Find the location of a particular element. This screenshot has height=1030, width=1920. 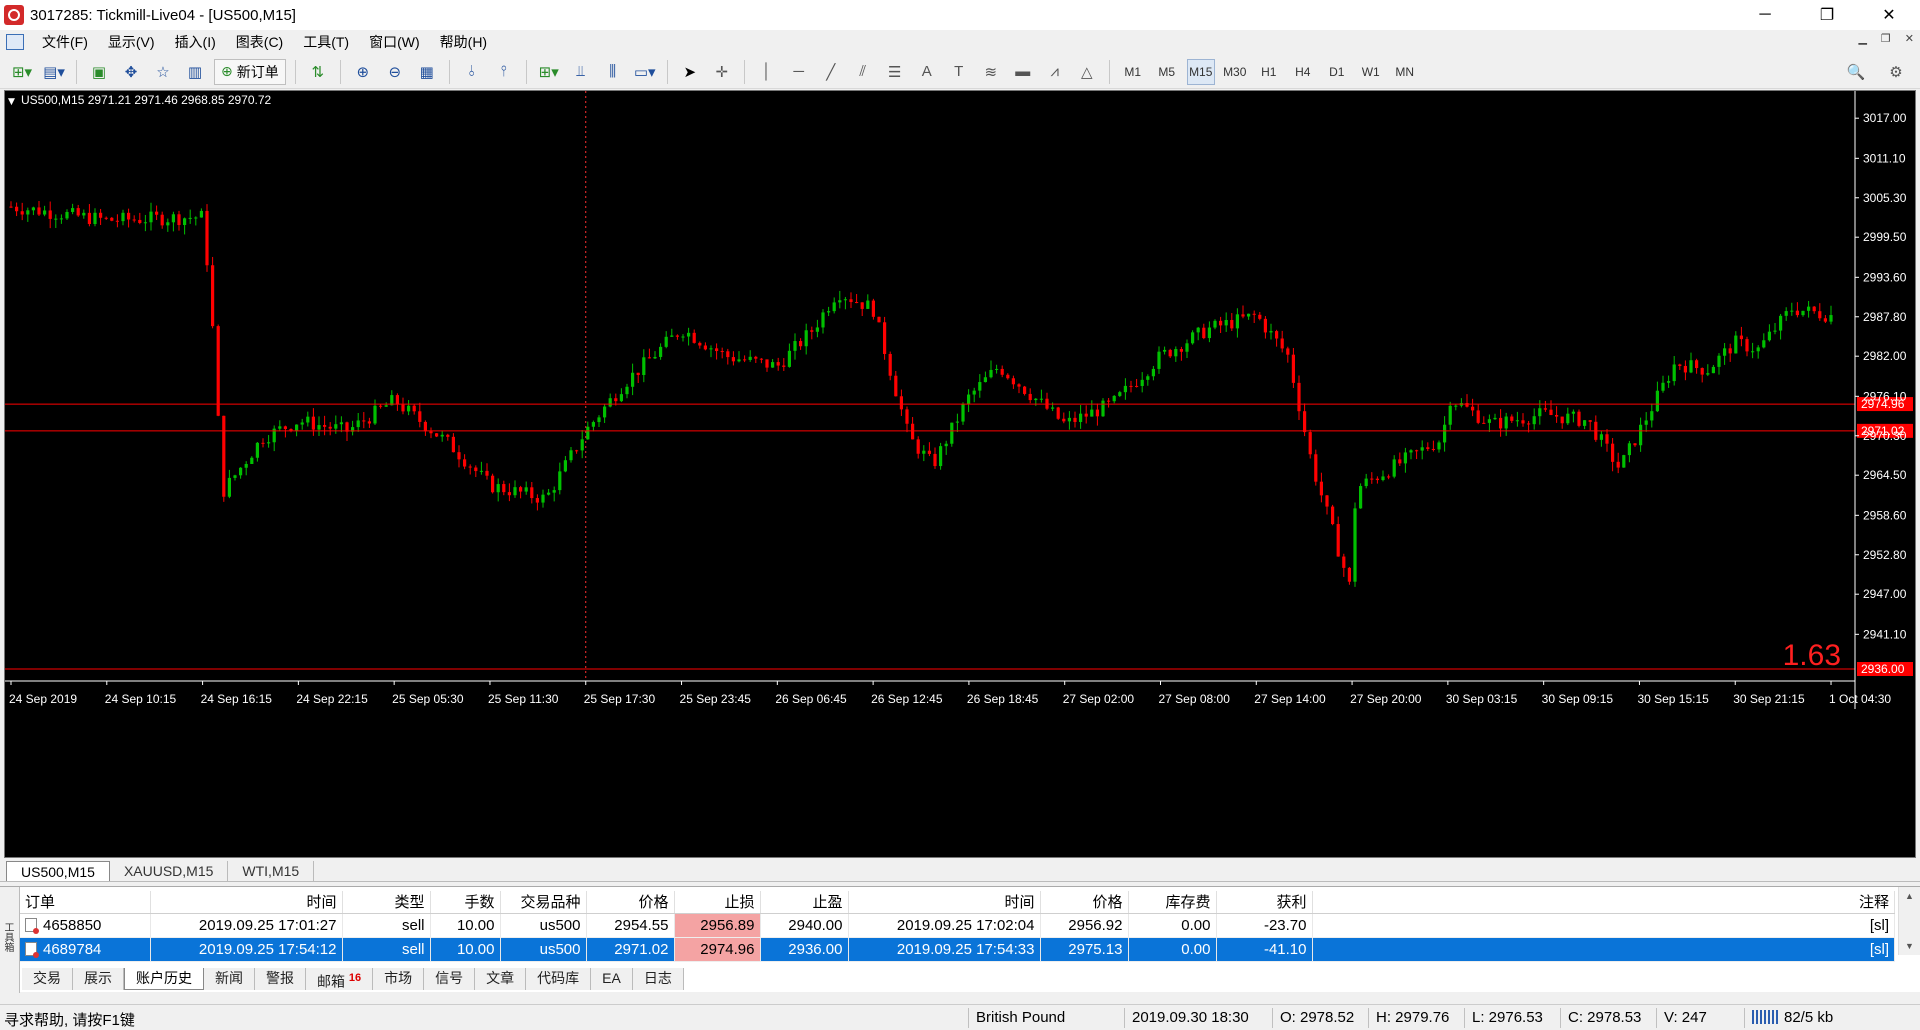

document-icon is located at coordinates (15, 42).